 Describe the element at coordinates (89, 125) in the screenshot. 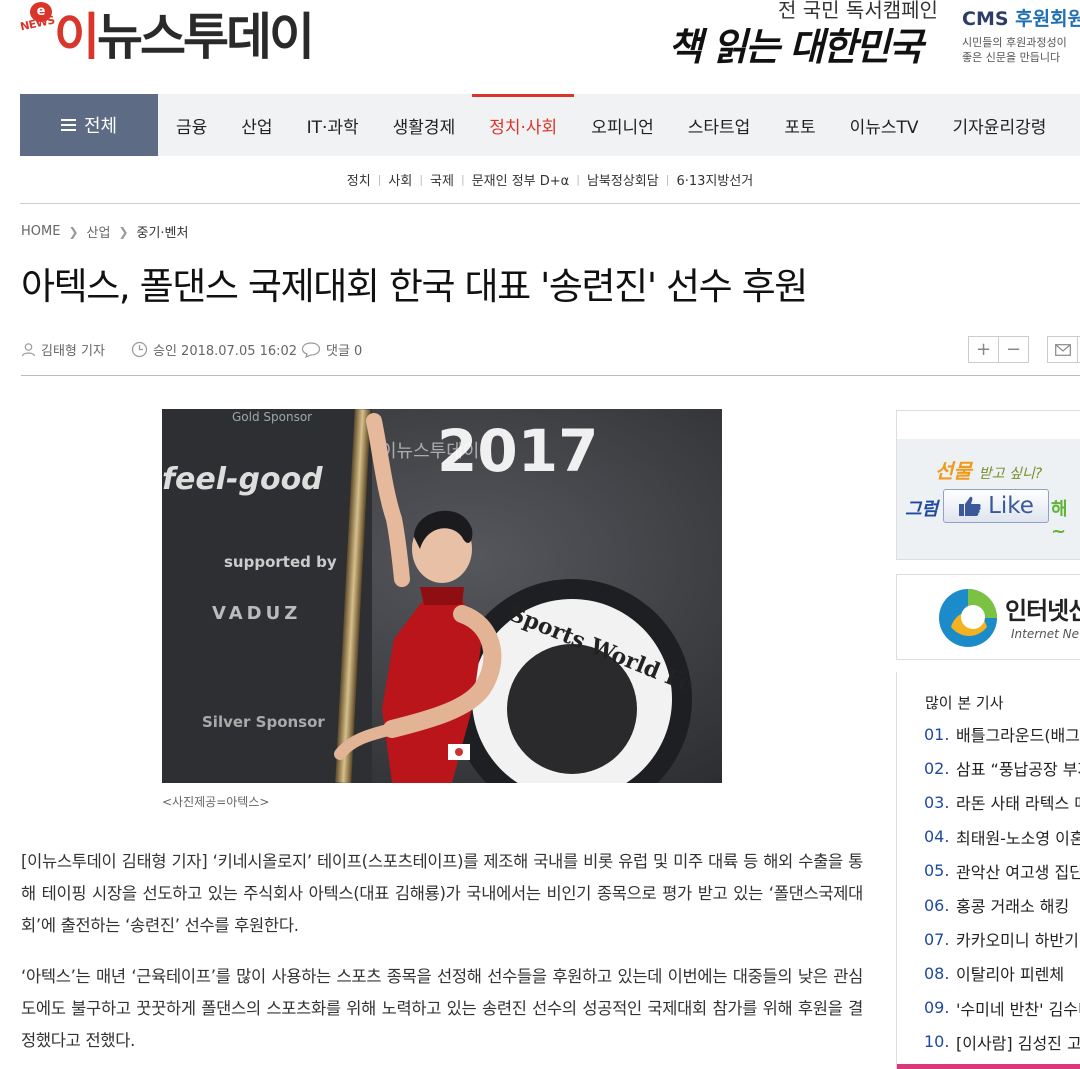

I see `nav-all-button: 전체` at that location.